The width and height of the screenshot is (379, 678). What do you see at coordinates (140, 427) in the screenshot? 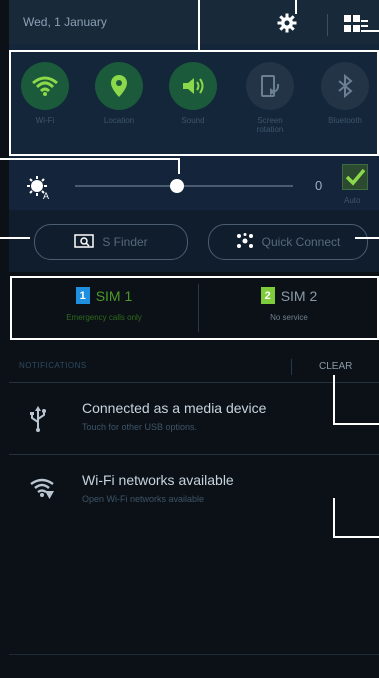
I see `notification-text: Touch for other USB options.` at bounding box center [140, 427].